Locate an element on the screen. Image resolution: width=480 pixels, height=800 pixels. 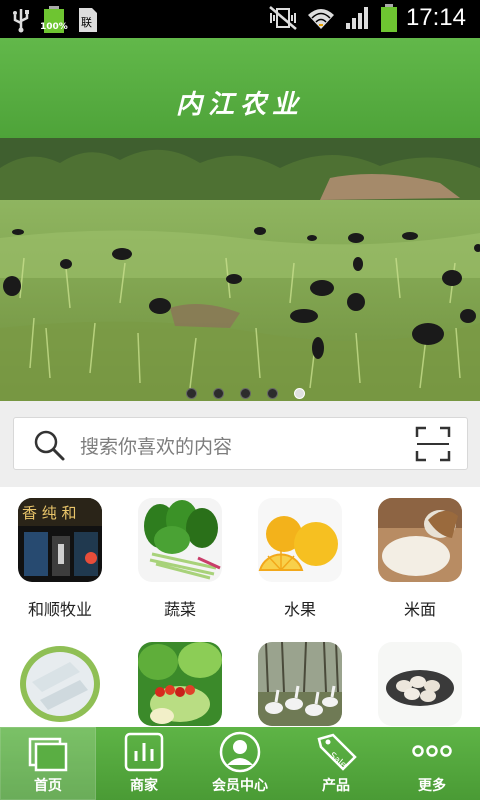
search-input: 搜索你喜欢的内容 is located at coordinates (240, 443).